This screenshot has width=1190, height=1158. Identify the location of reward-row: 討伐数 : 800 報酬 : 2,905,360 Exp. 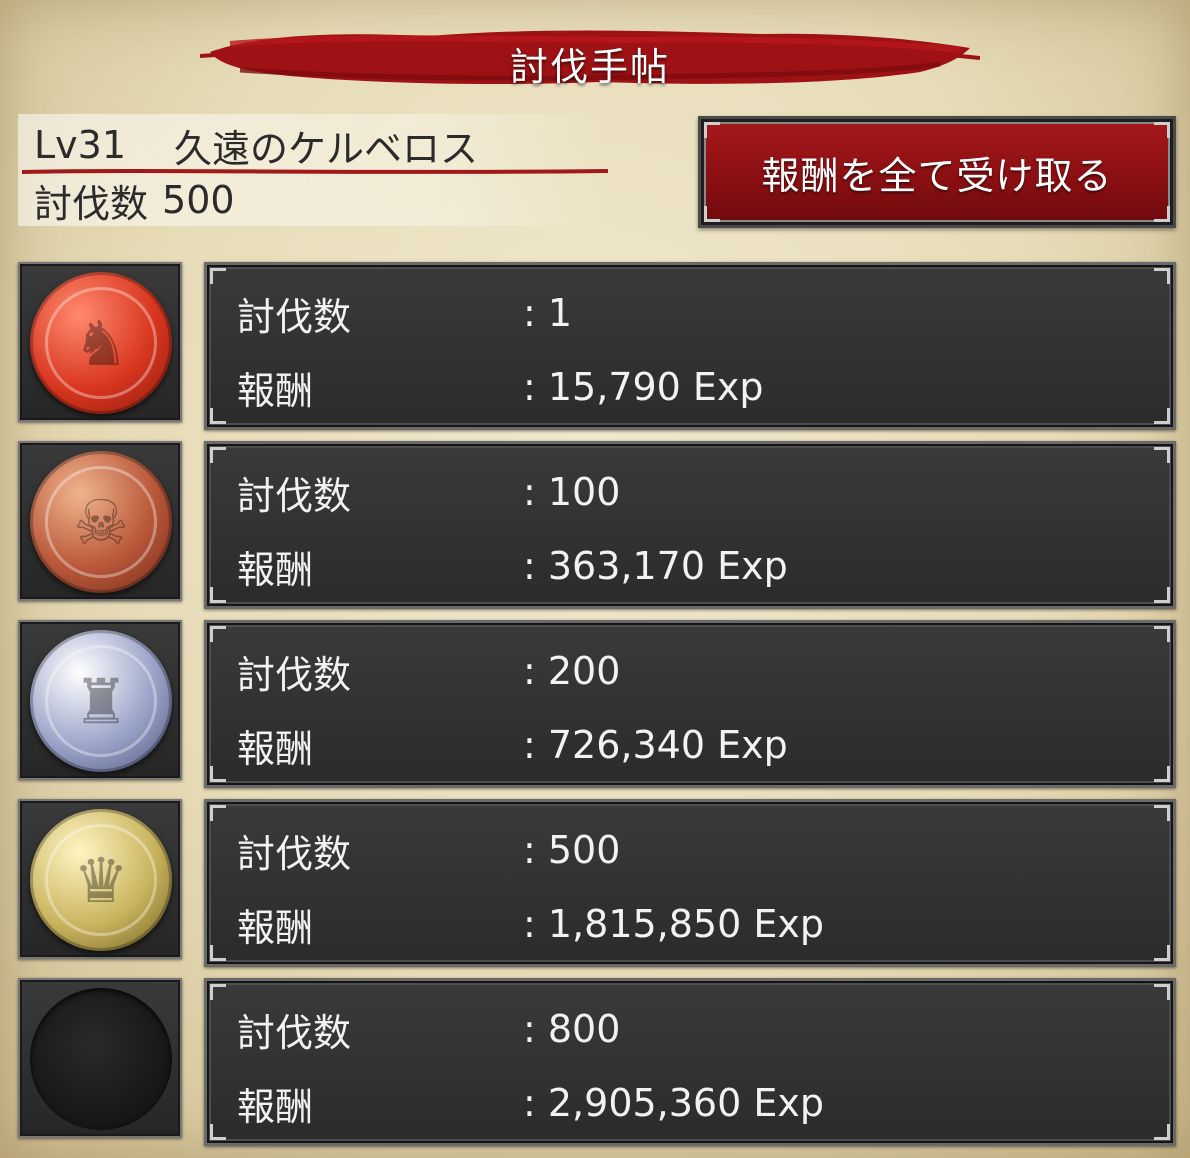
(597, 1062).